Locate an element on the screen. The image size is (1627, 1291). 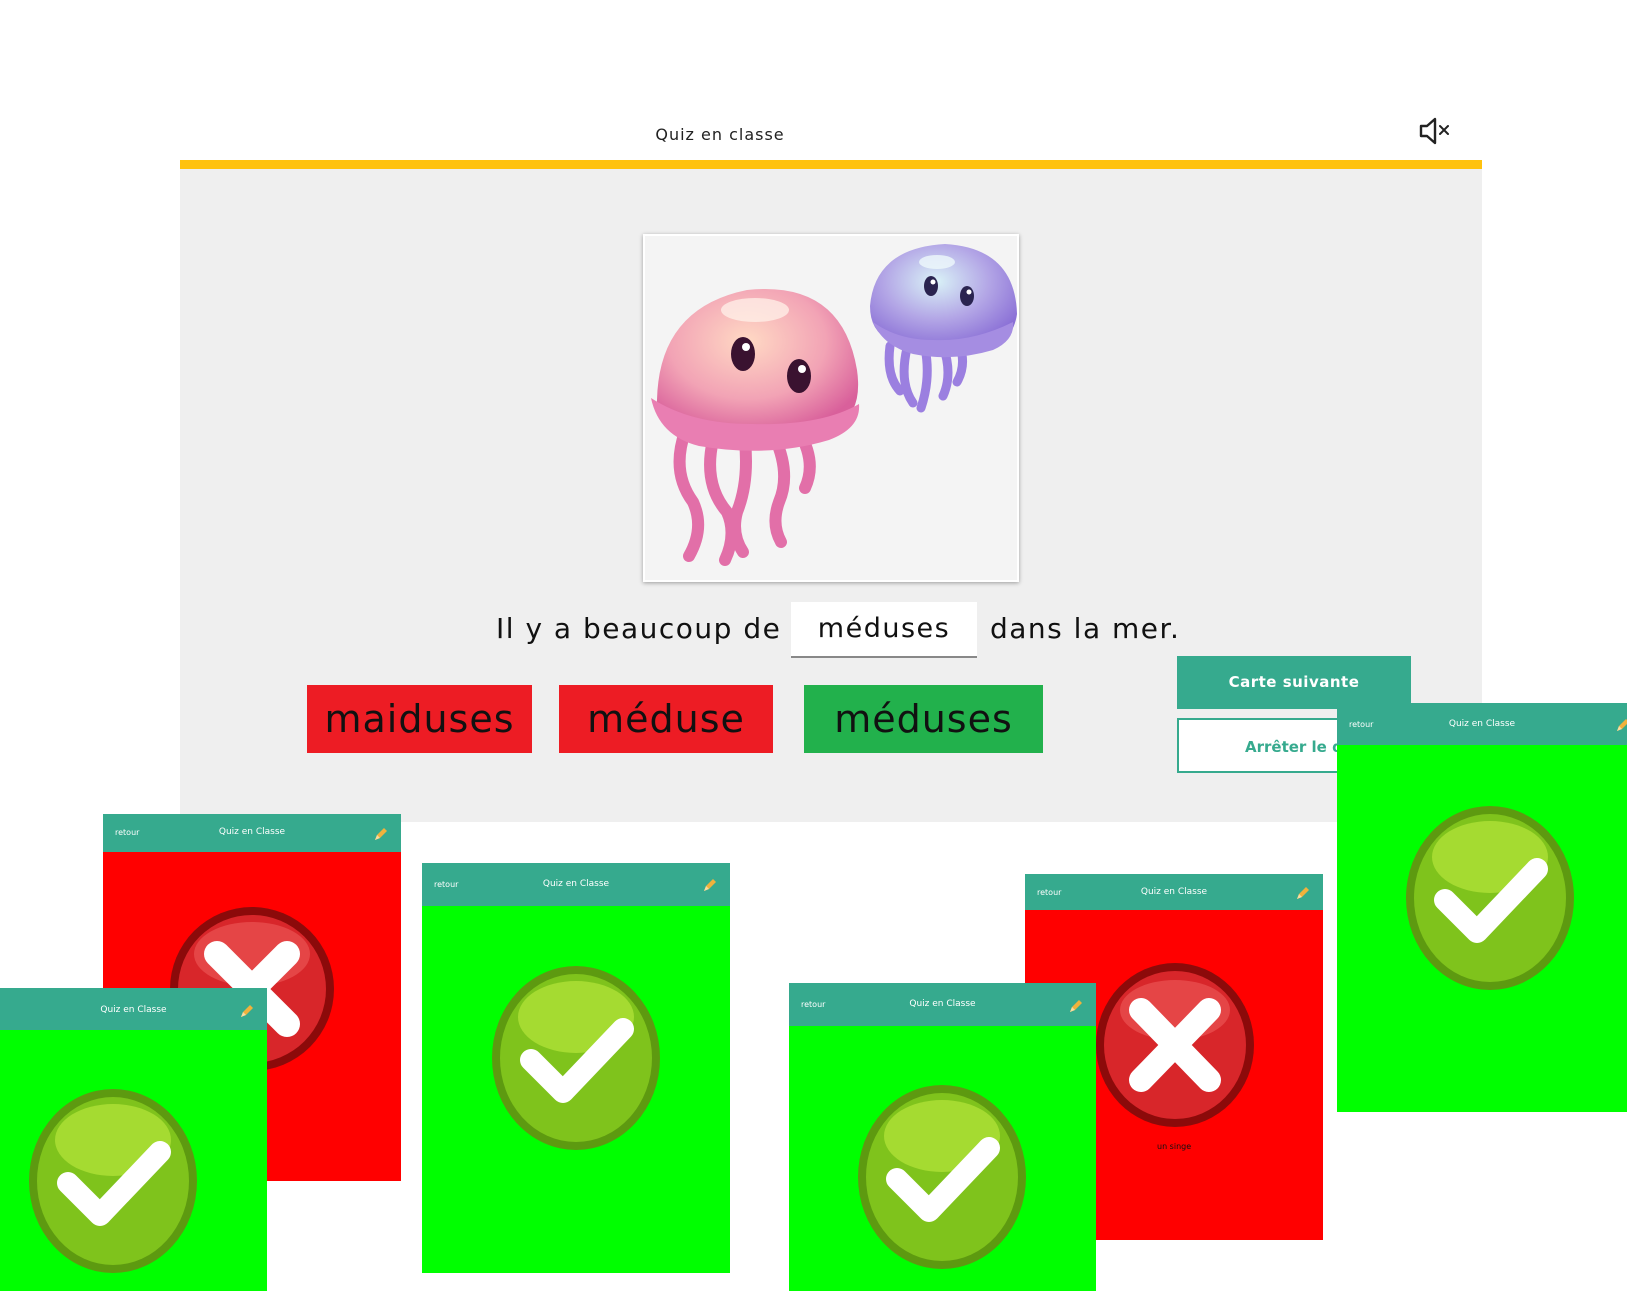
speaker-muted-icon is located at coordinates (1435, 131).